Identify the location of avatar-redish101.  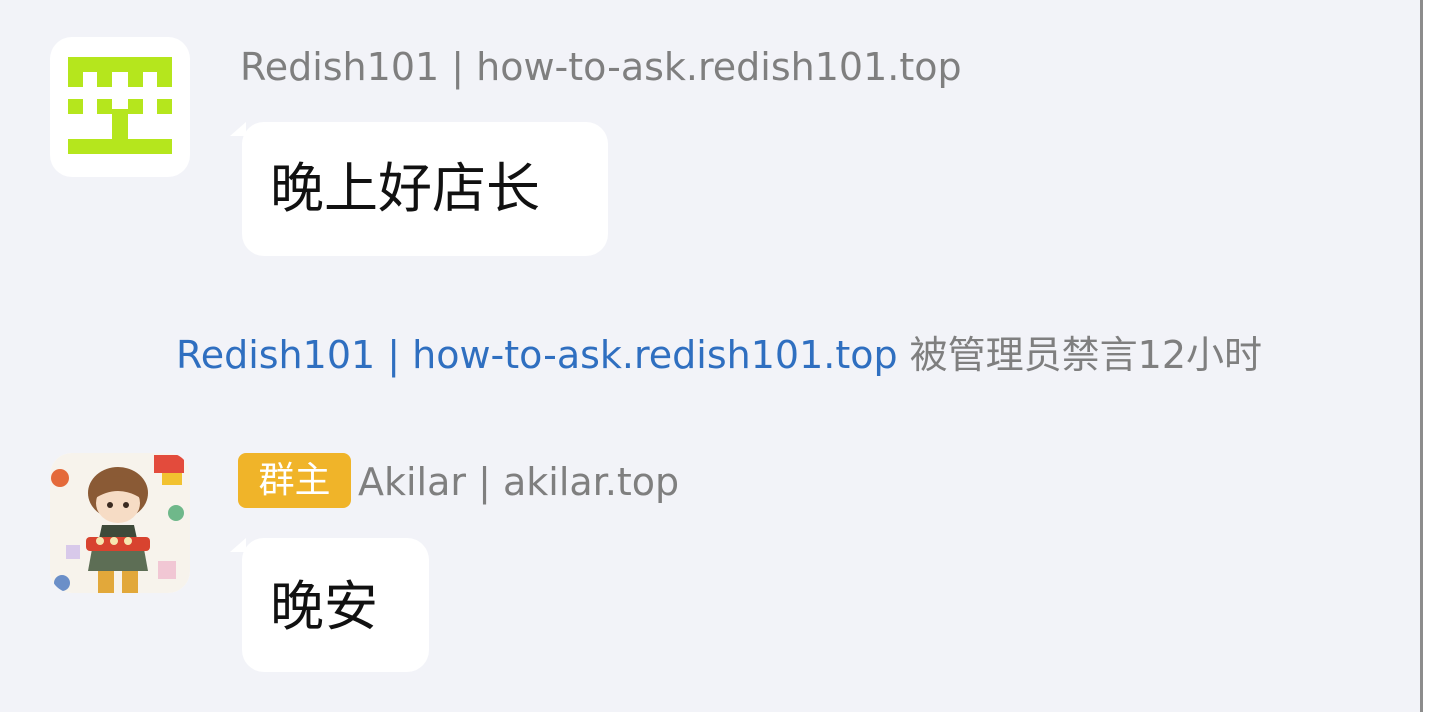
(120, 107).